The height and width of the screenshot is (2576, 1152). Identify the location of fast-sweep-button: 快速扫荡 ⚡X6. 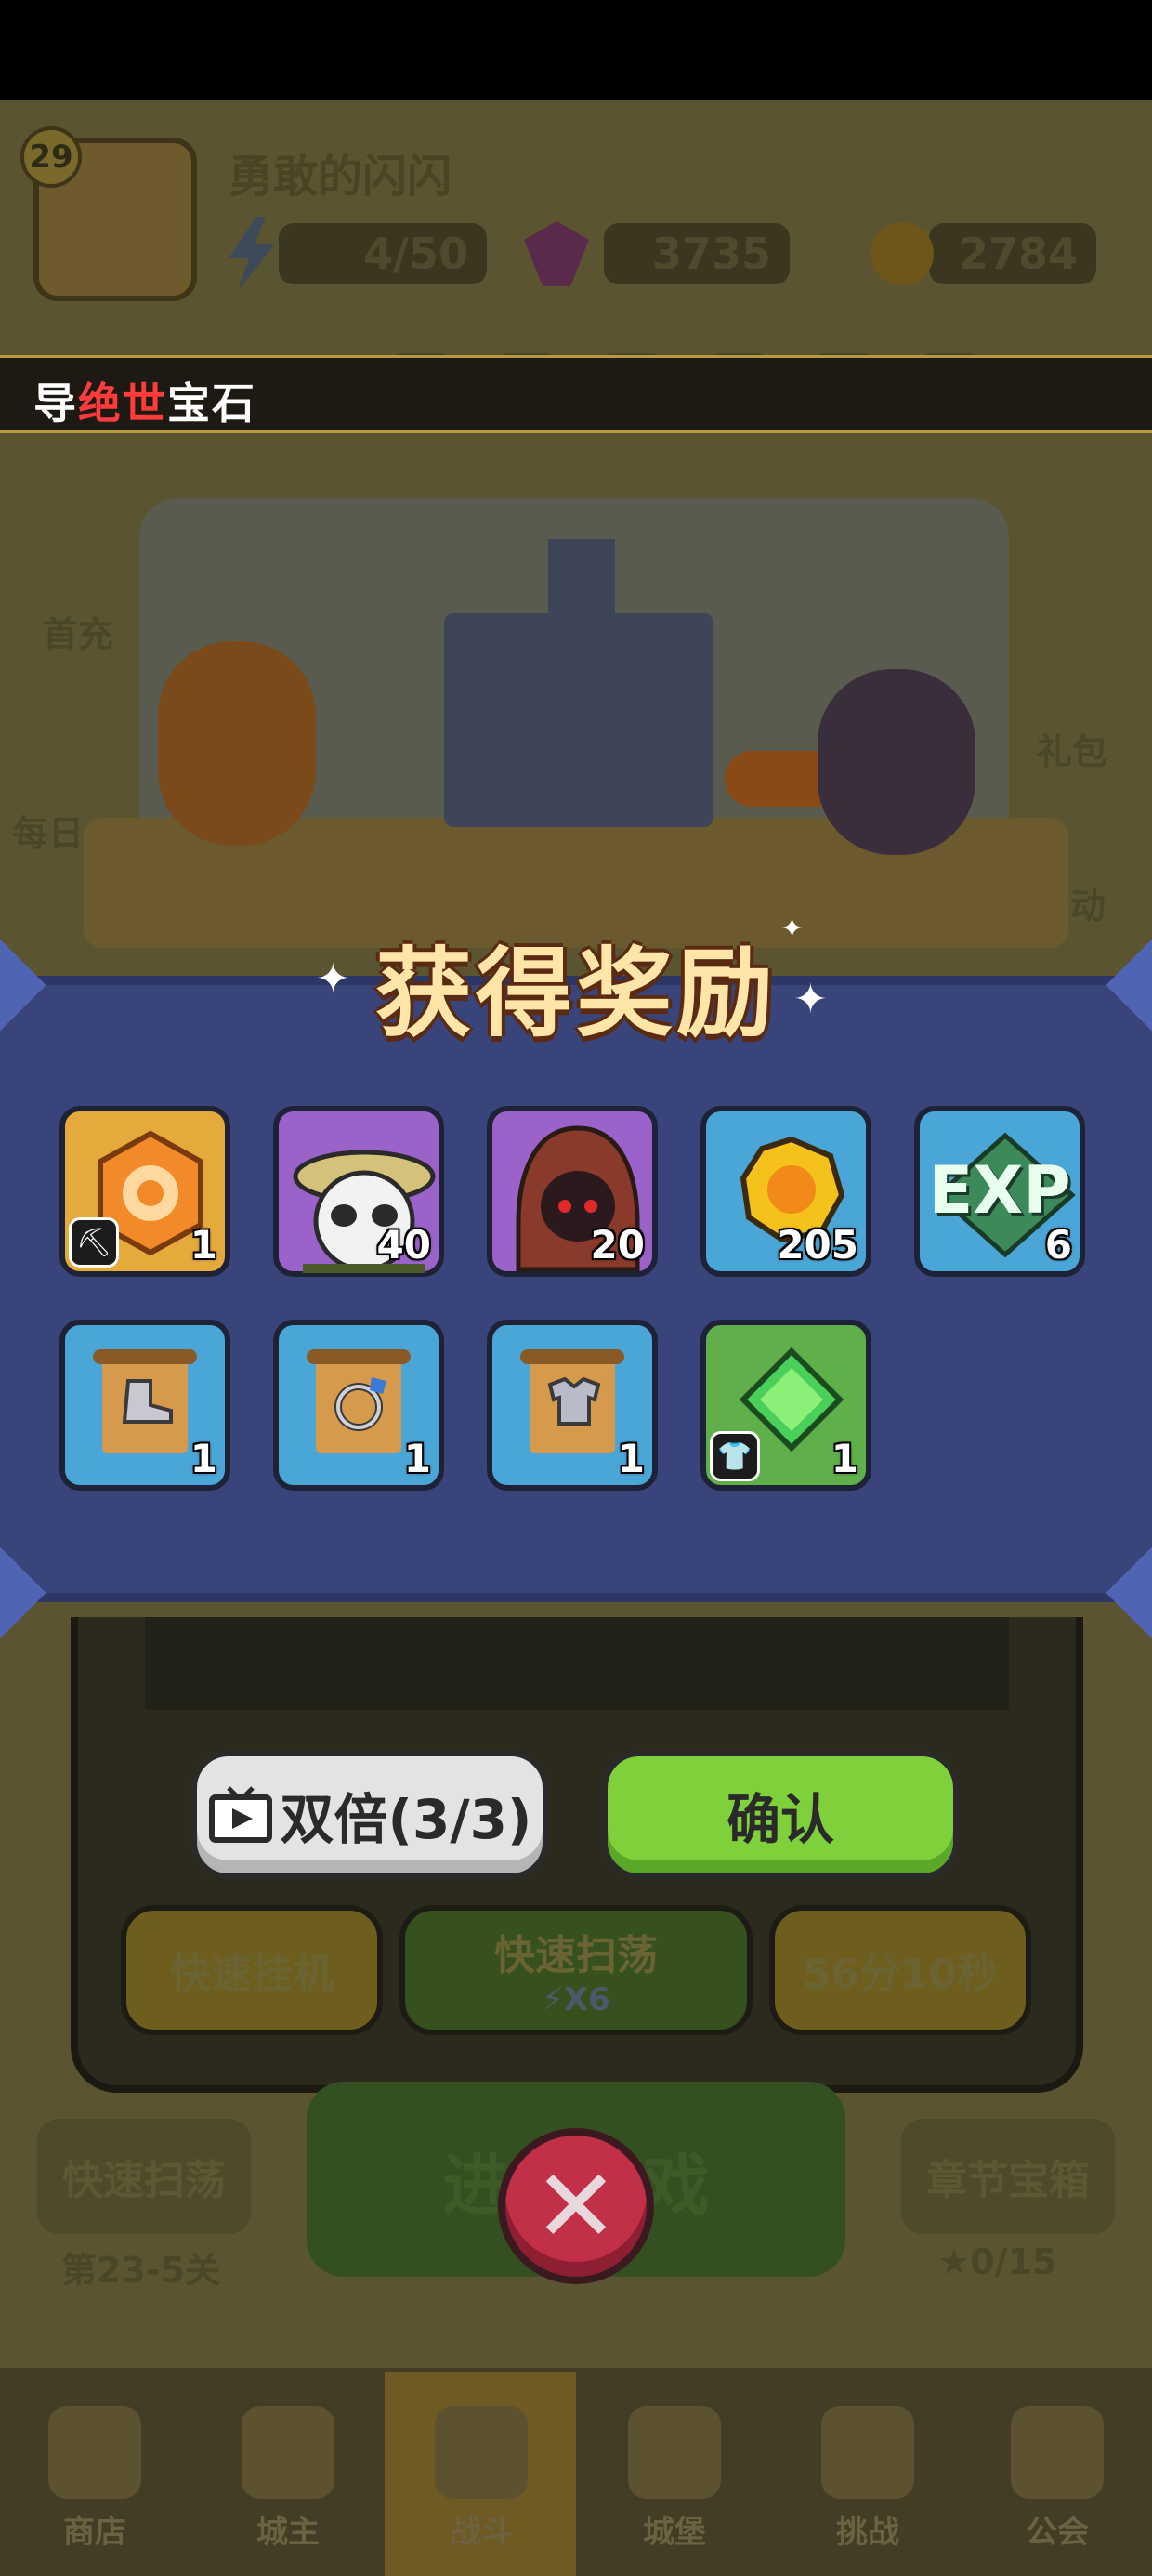
(576, 1970).